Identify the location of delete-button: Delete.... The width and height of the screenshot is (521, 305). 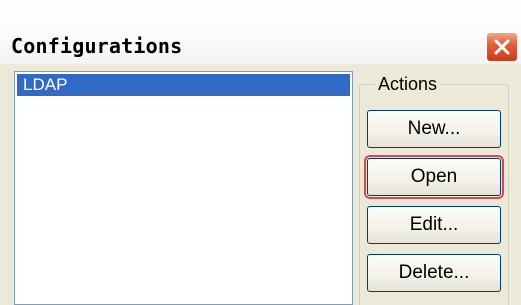
(434, 273).